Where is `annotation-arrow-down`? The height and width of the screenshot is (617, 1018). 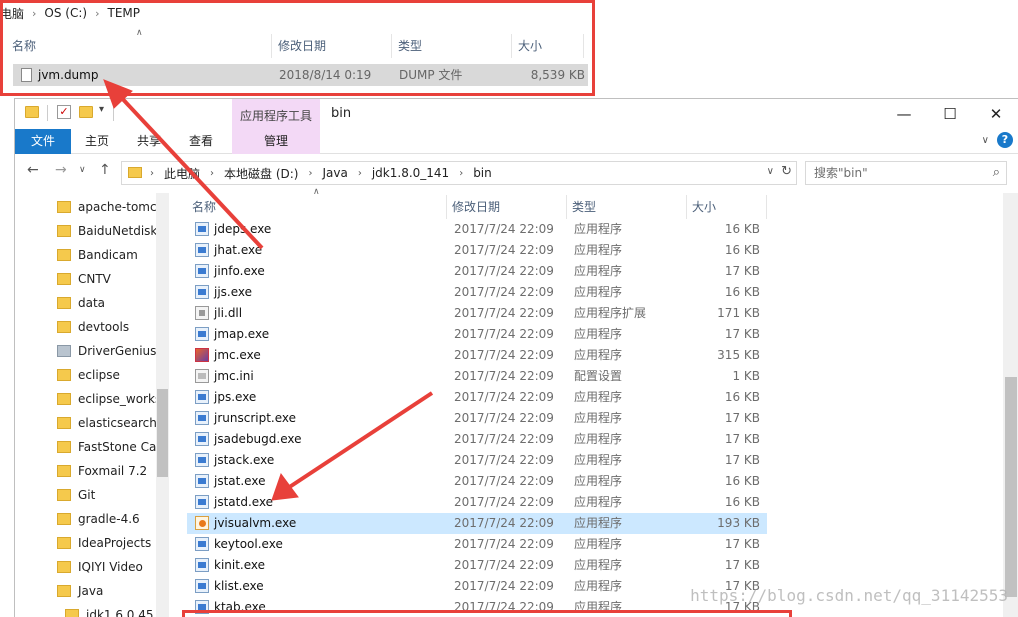 annotation-arrow-down is located at coordinates (360, 440).